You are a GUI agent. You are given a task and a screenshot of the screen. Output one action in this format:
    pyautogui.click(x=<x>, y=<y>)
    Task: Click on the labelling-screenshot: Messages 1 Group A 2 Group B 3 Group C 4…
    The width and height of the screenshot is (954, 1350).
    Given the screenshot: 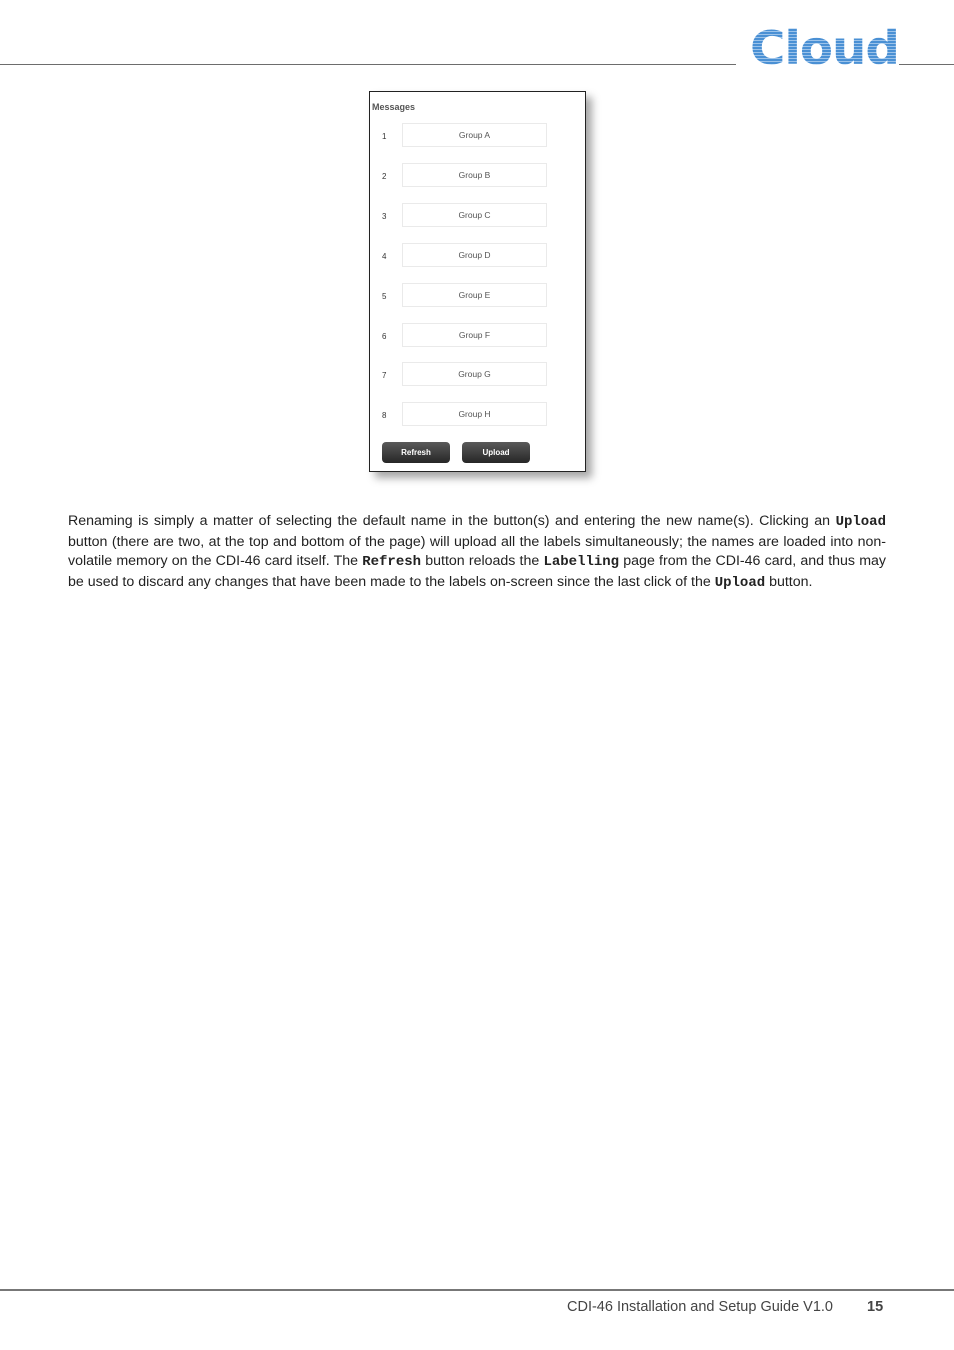 What is the action you would take?
    pyautogui.click(x=477, y=281)
    